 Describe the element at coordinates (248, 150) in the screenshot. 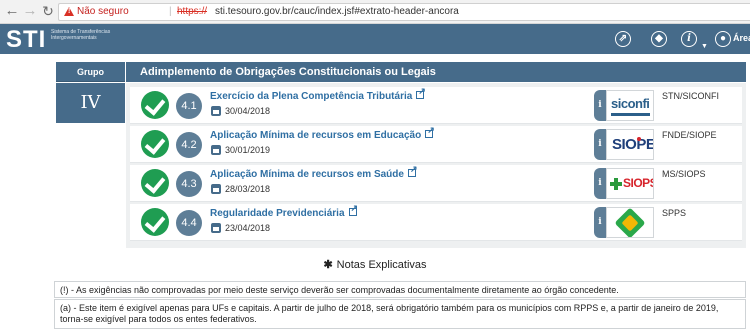

I see `item-date: 30/01/2019` at that location.